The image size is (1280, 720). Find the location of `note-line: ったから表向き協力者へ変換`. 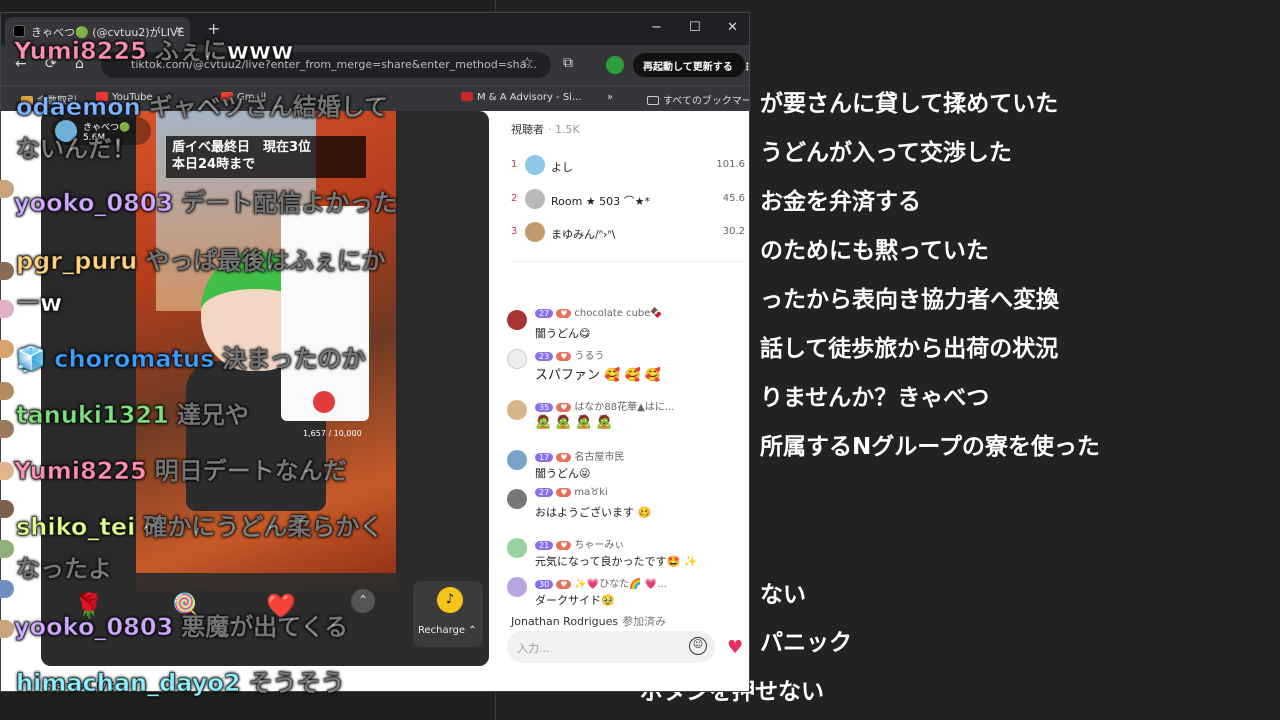

note-line: ったから表向き協力者へ変換 is located at coordinates (909, 300).